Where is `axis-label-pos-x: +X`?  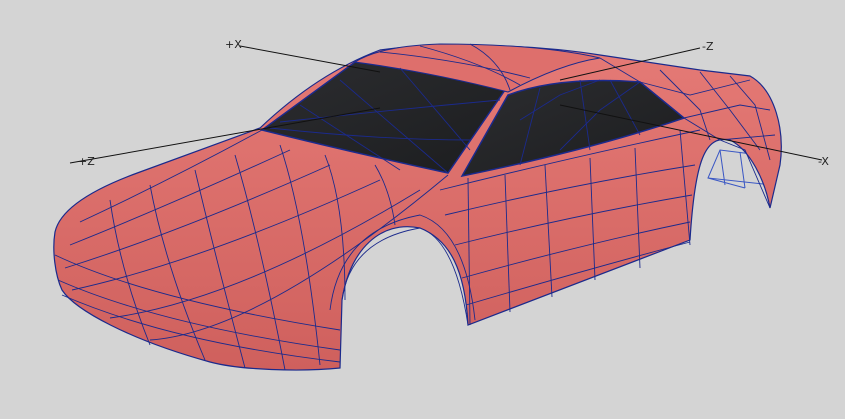
axis-label-pos-x: +X is located at coordinates (233, 44).